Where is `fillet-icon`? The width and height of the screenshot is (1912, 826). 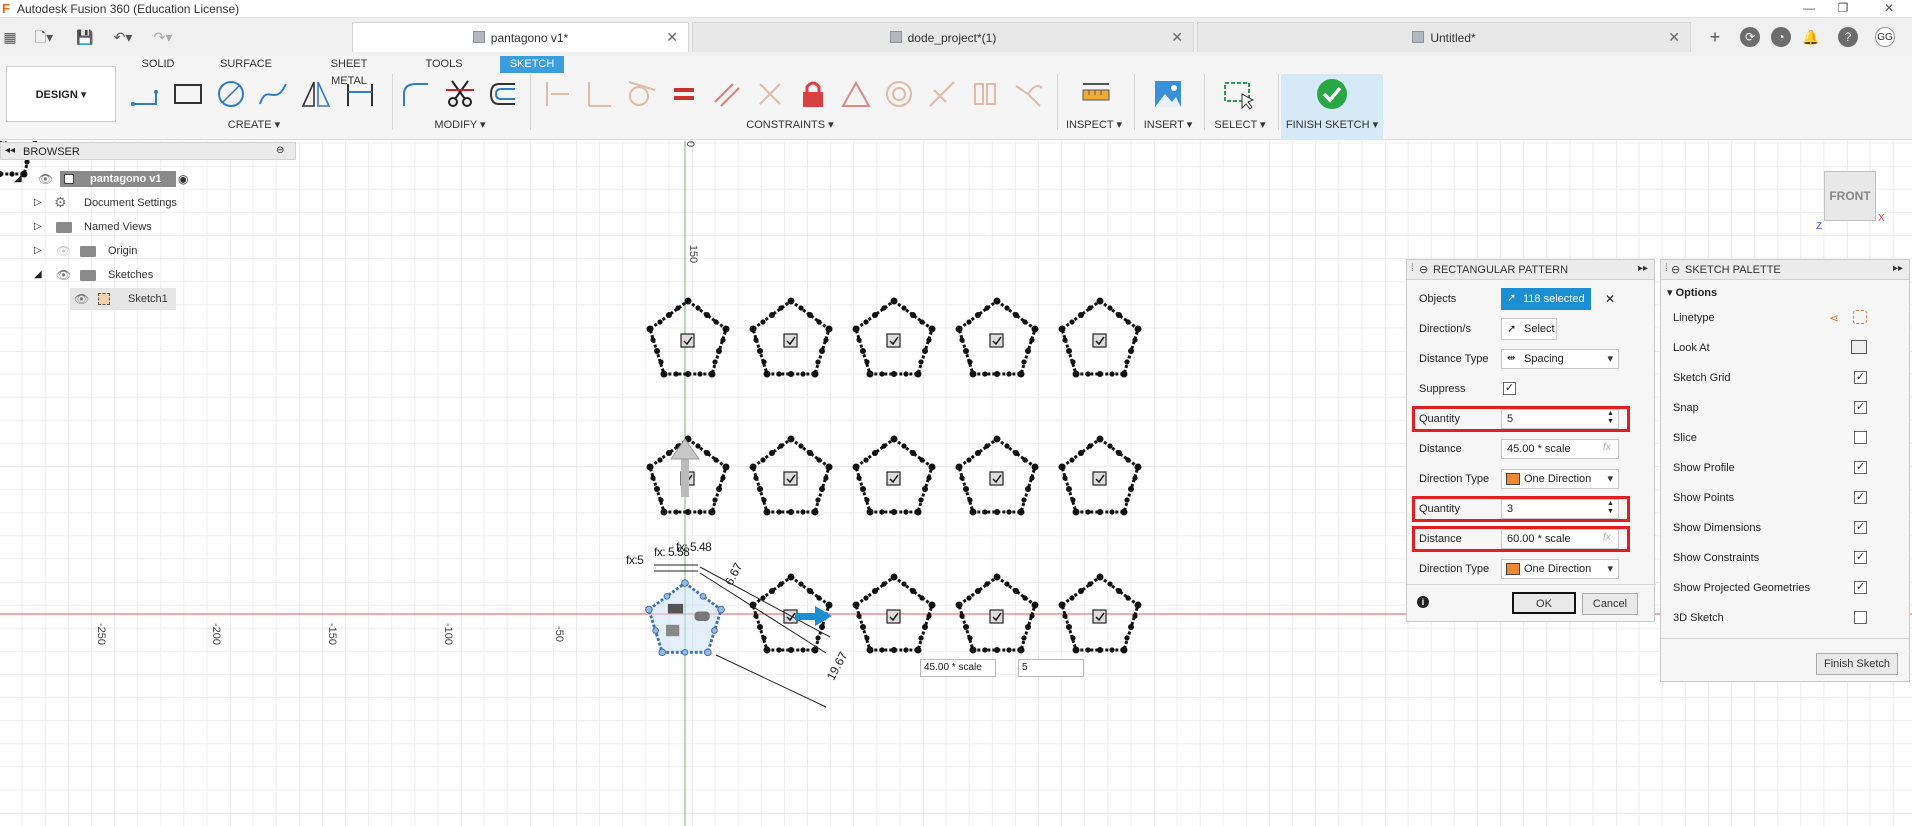
fillet-icon is located at coordinates (416, 94).